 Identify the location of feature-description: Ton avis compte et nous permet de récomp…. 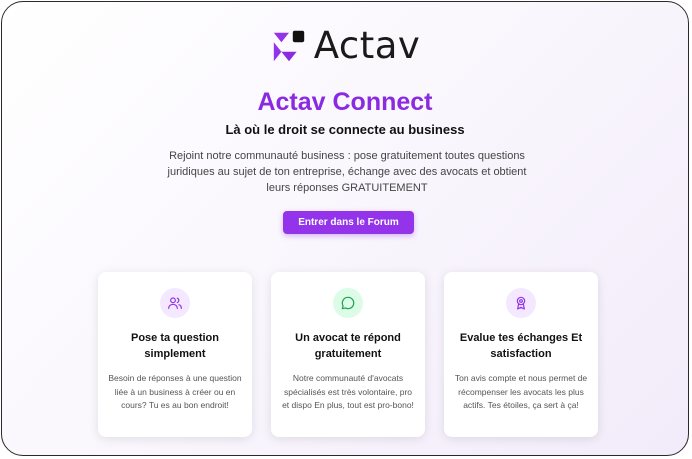
(521, 391).